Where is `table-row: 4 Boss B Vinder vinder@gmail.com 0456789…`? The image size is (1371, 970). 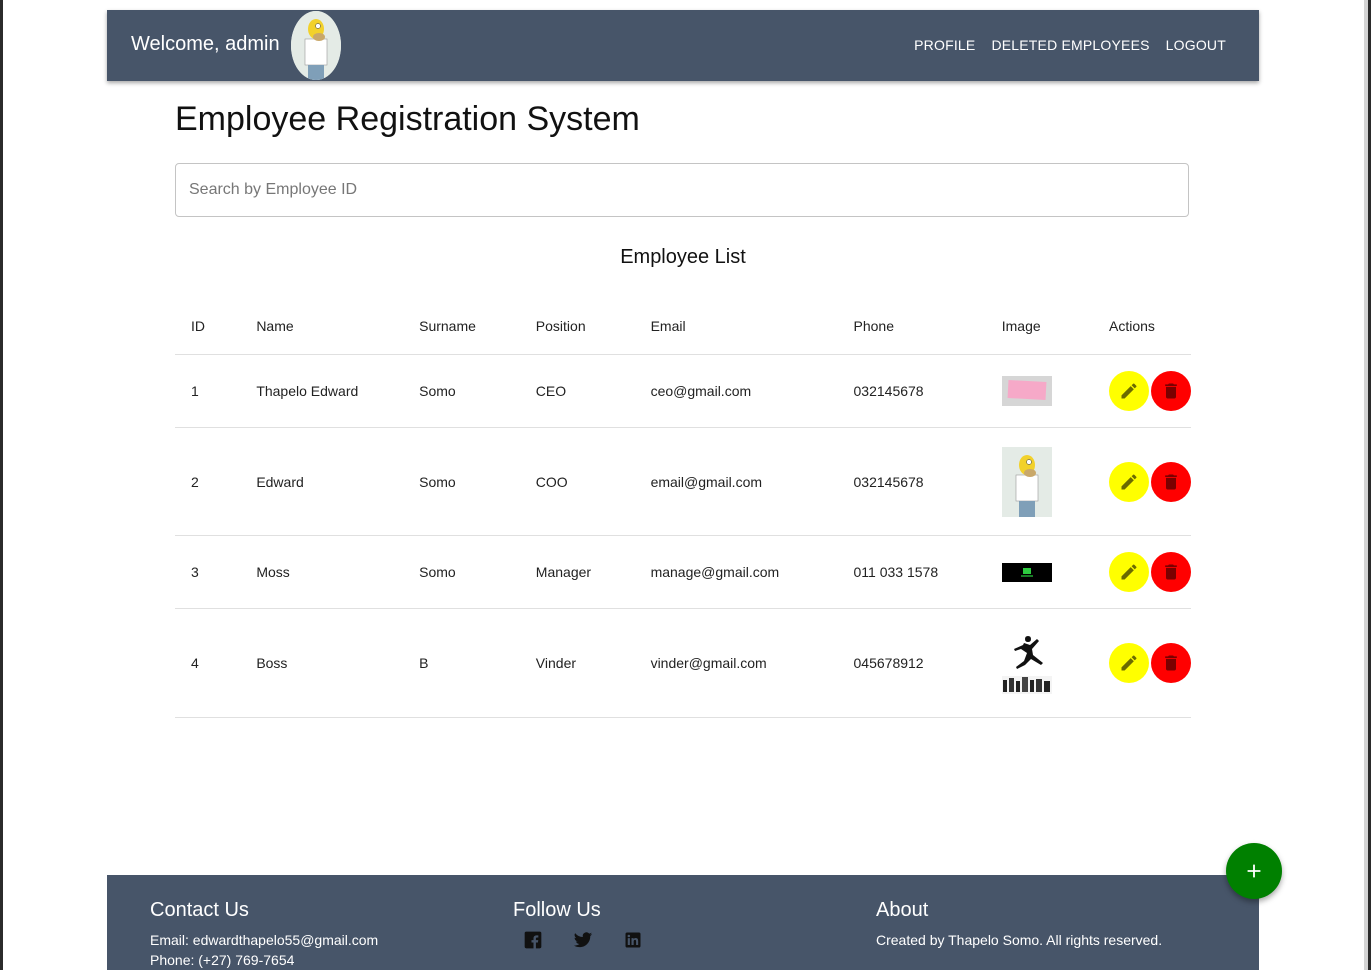
table-row: 4 Boss B Vinder vinder@gmail.com 0456789… is located at coordinates (683, 663).